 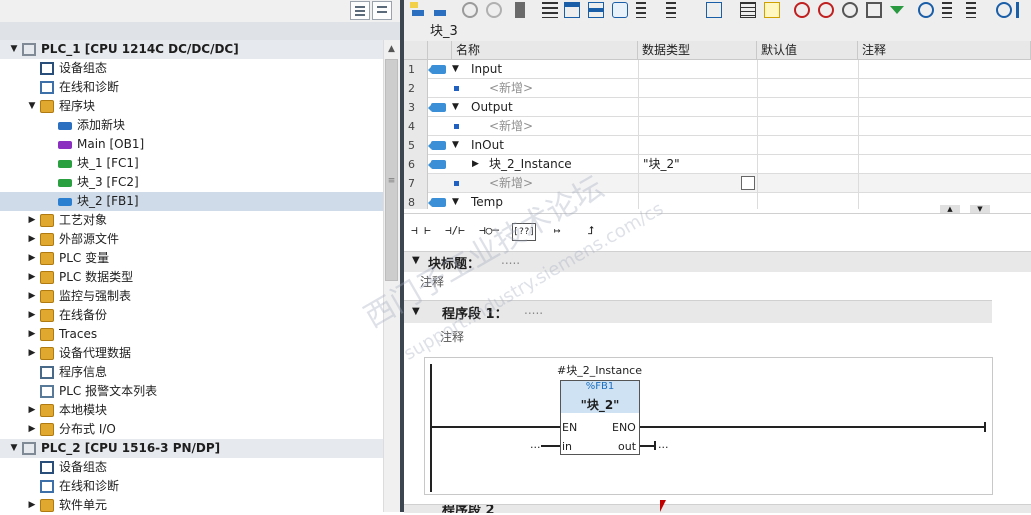 What do you see at coordinates (530, 164) in the screenshot?
I see `interface-name: 块_2_Instance` at bounding box center [530, 164].